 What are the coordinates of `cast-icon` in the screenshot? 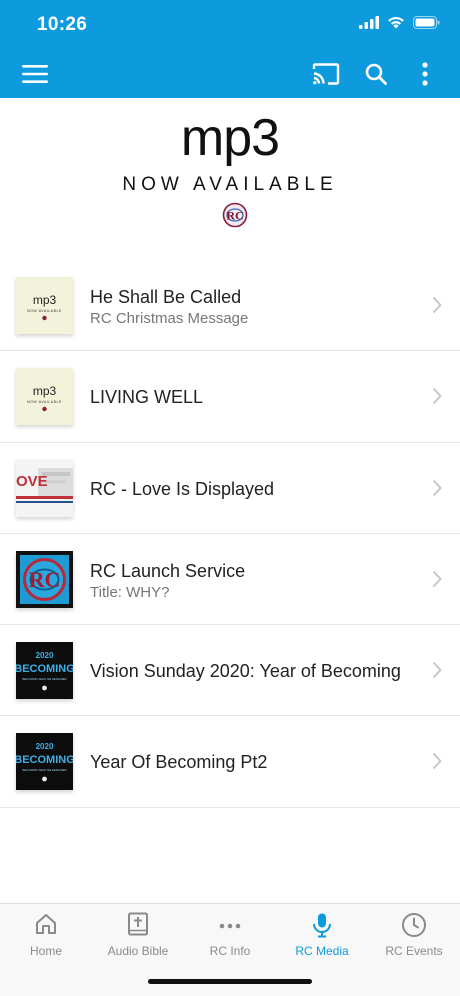 It's located at (326, 74).